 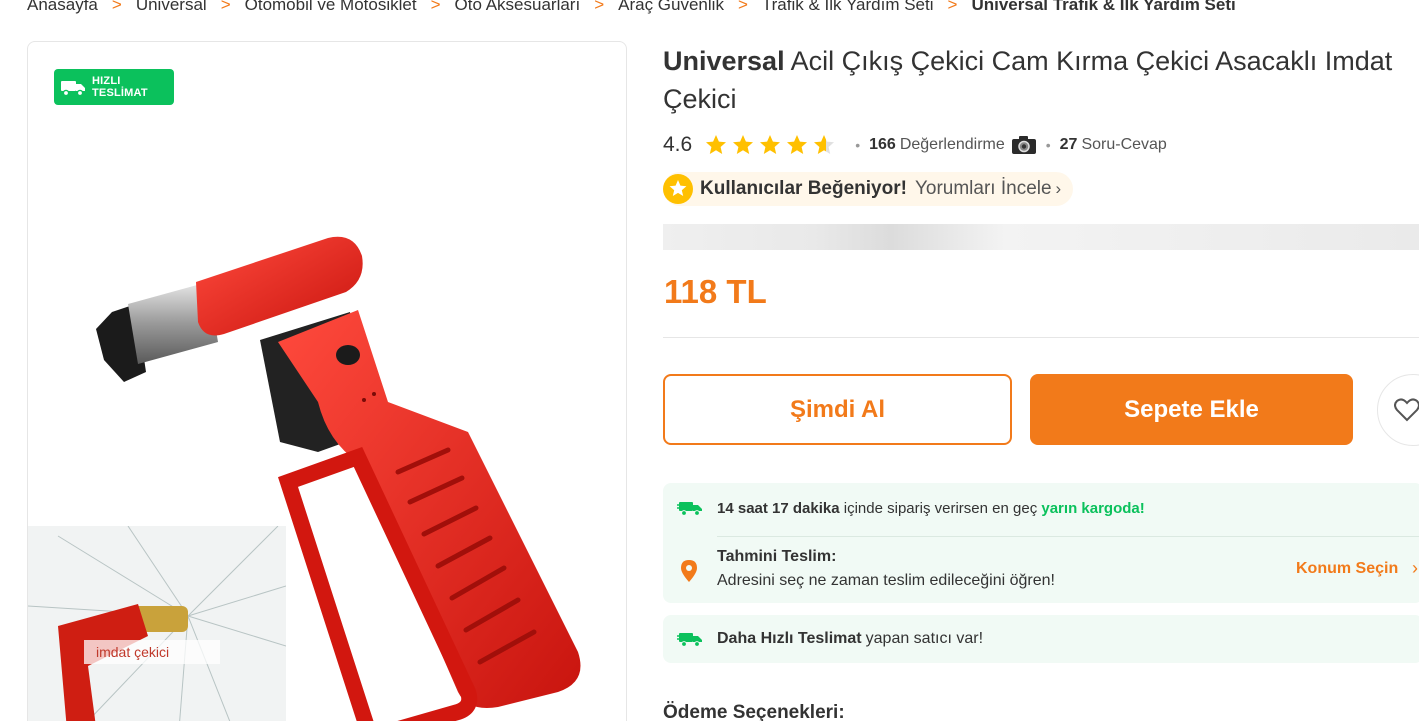 I want to click on breadcrumb-item-home: Anasayfa, so click(x=62, y=7).